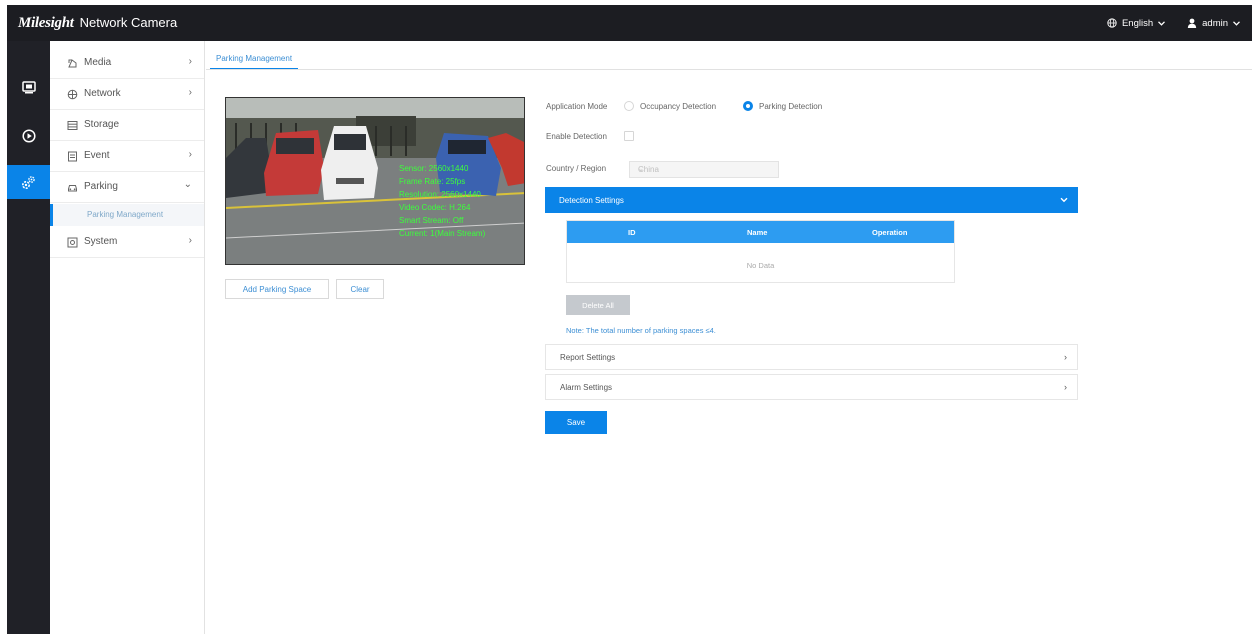 The width and height of the screenshot is (1252, 634). Describe the element at coordinates (254, 60) in the screenshot. I see `tab-parking-management: Parking Management` at that location.